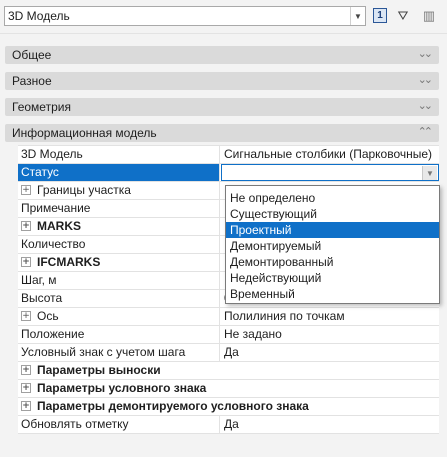 The image size is (447, 457). Describe the element at coordinates (330, 154) in the screenshot. I see `property-value: Сигнальные столбики (Парковочные)` at that location.